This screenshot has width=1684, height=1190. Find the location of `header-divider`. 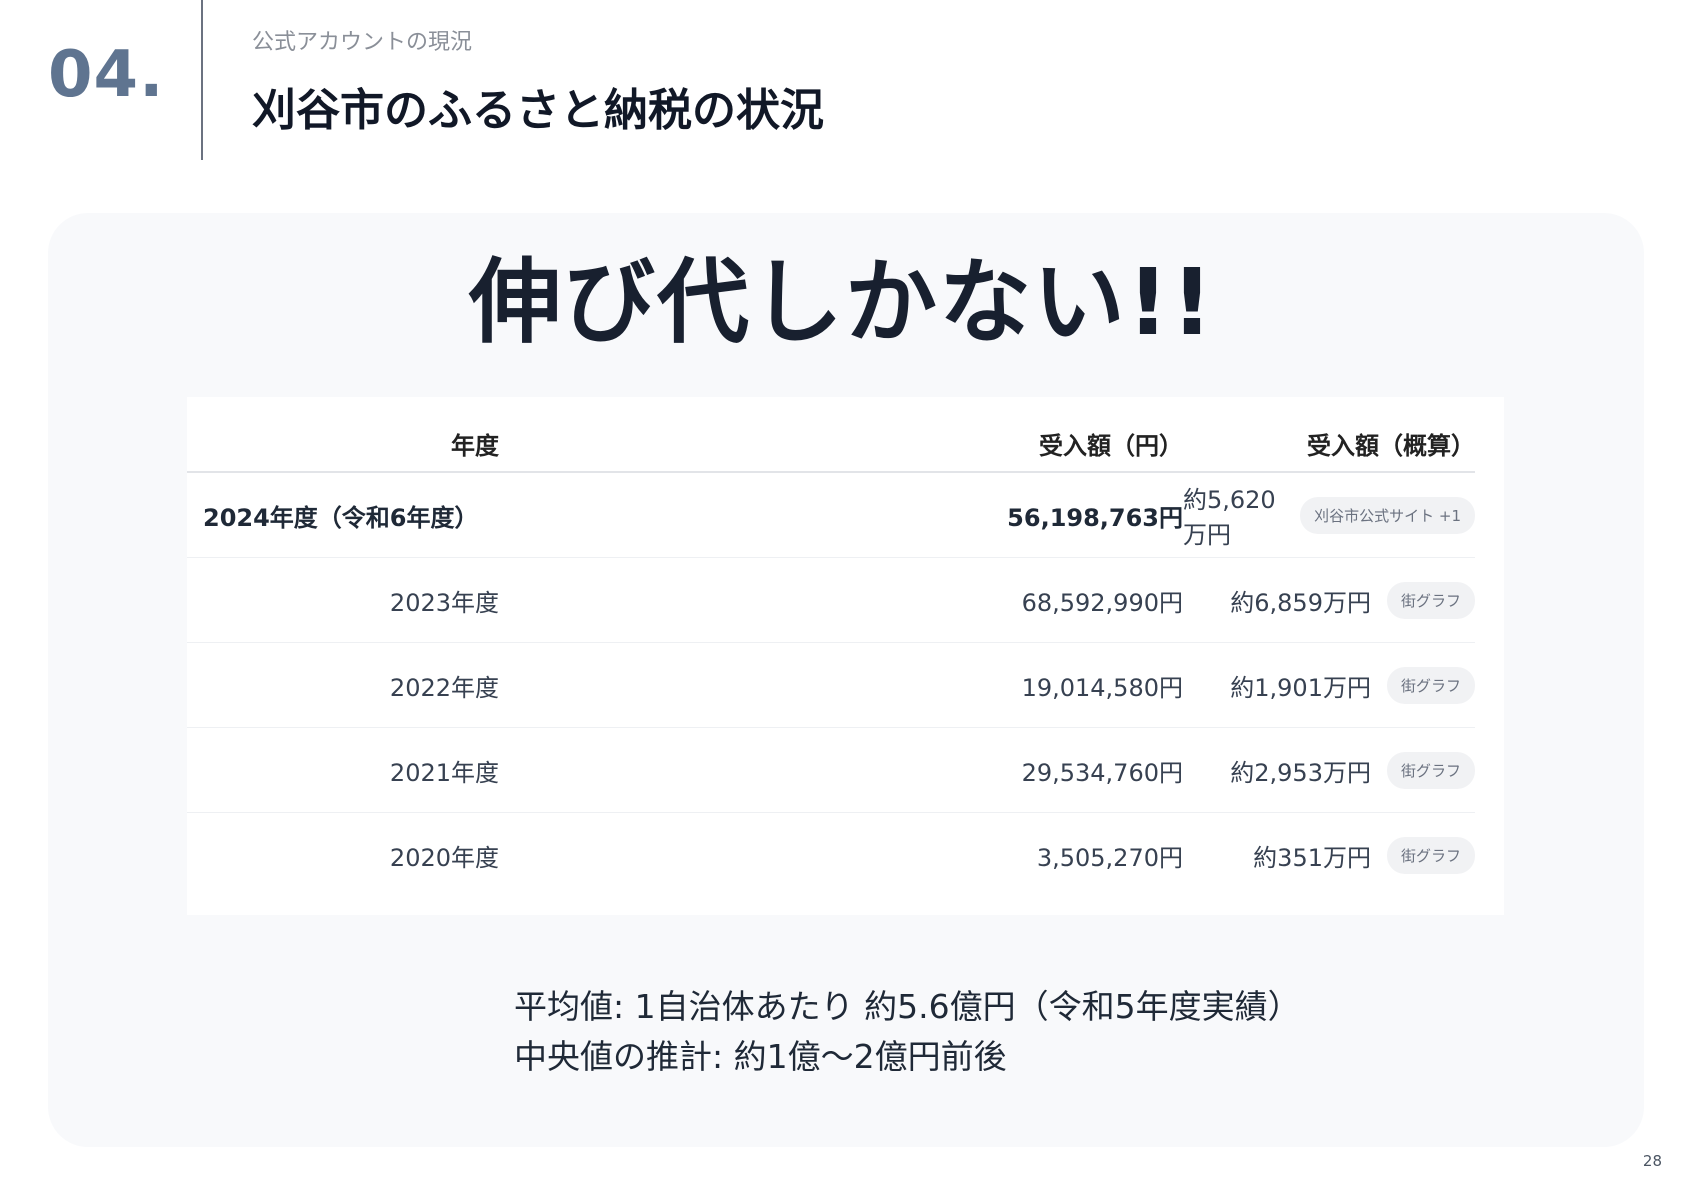

header-divider is located at coordinates (202, 80).